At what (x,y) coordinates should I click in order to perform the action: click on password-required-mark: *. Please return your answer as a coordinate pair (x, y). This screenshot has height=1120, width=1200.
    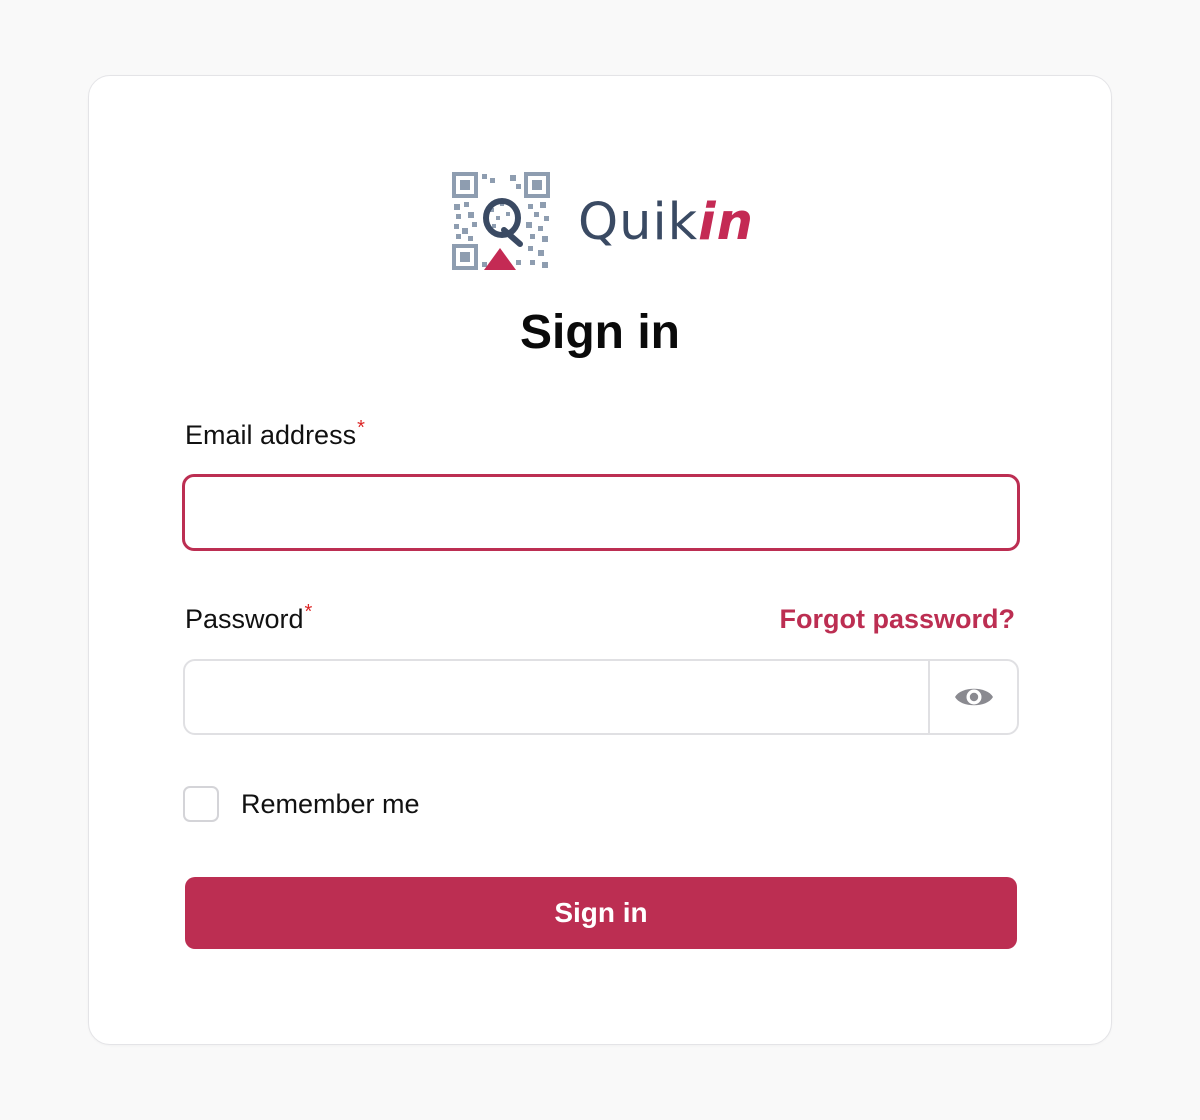
    Looking at the image, I should click on (308, 612).